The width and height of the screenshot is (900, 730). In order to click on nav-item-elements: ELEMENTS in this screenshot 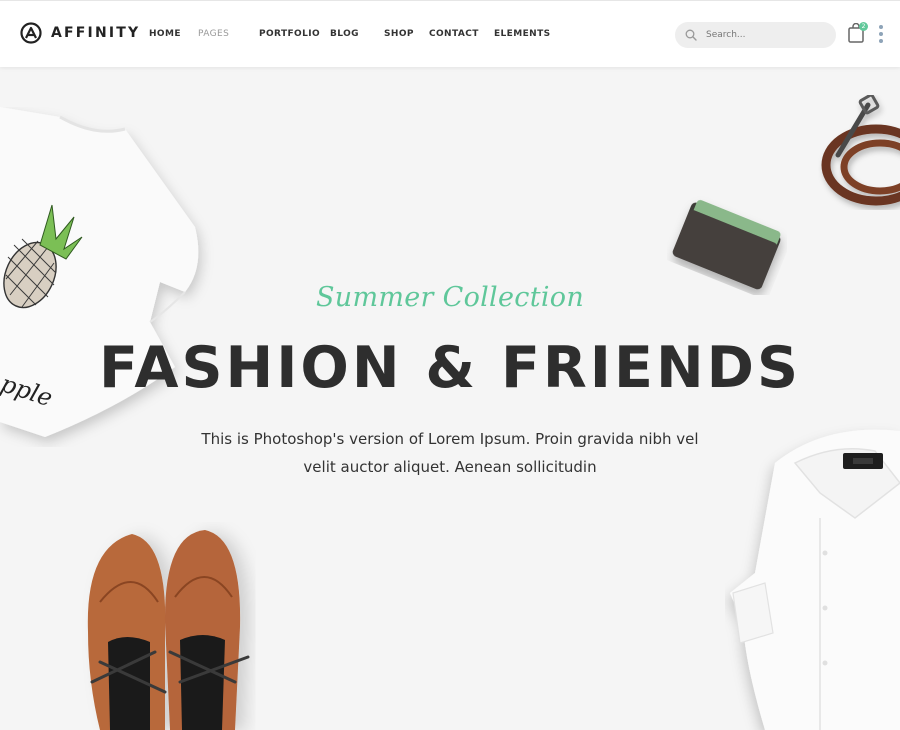, I will do `click(522, 34)`.